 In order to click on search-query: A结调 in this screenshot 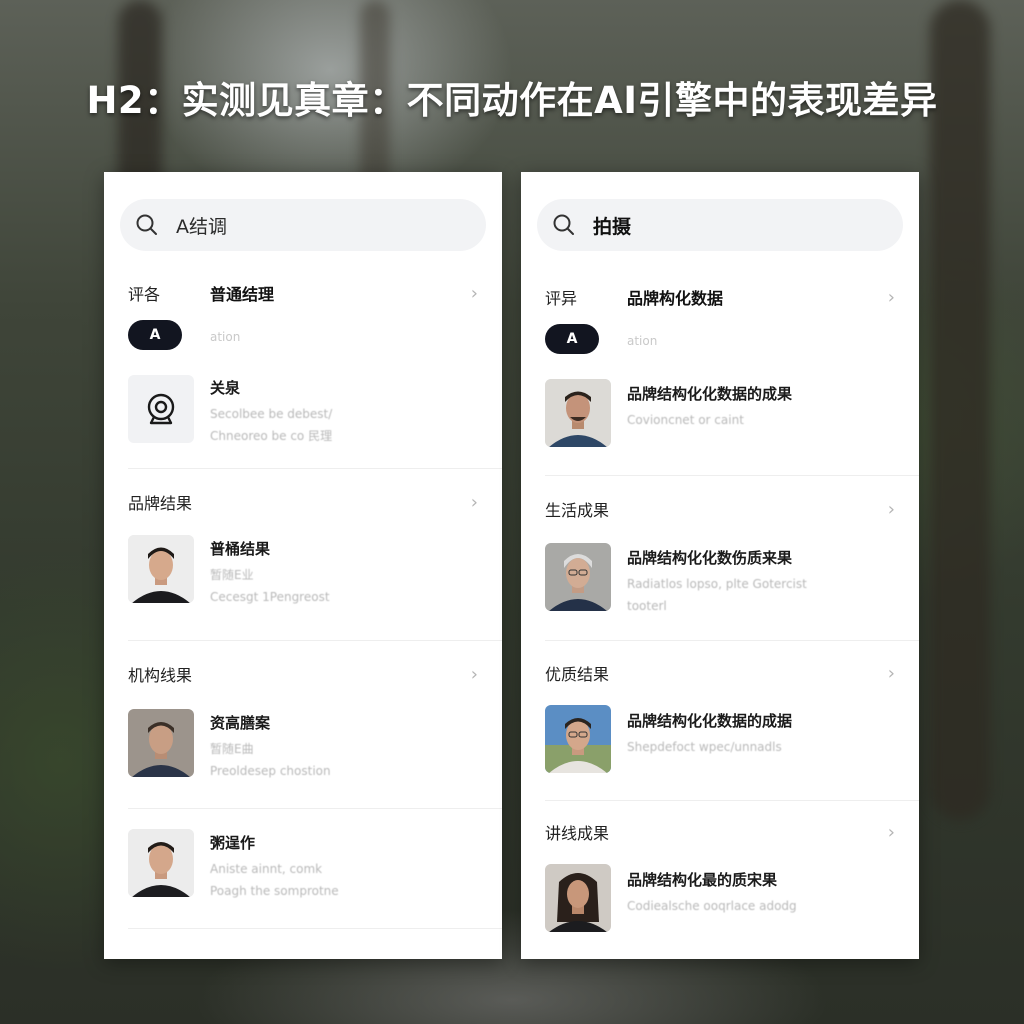, I will do `click(201, 226)`.